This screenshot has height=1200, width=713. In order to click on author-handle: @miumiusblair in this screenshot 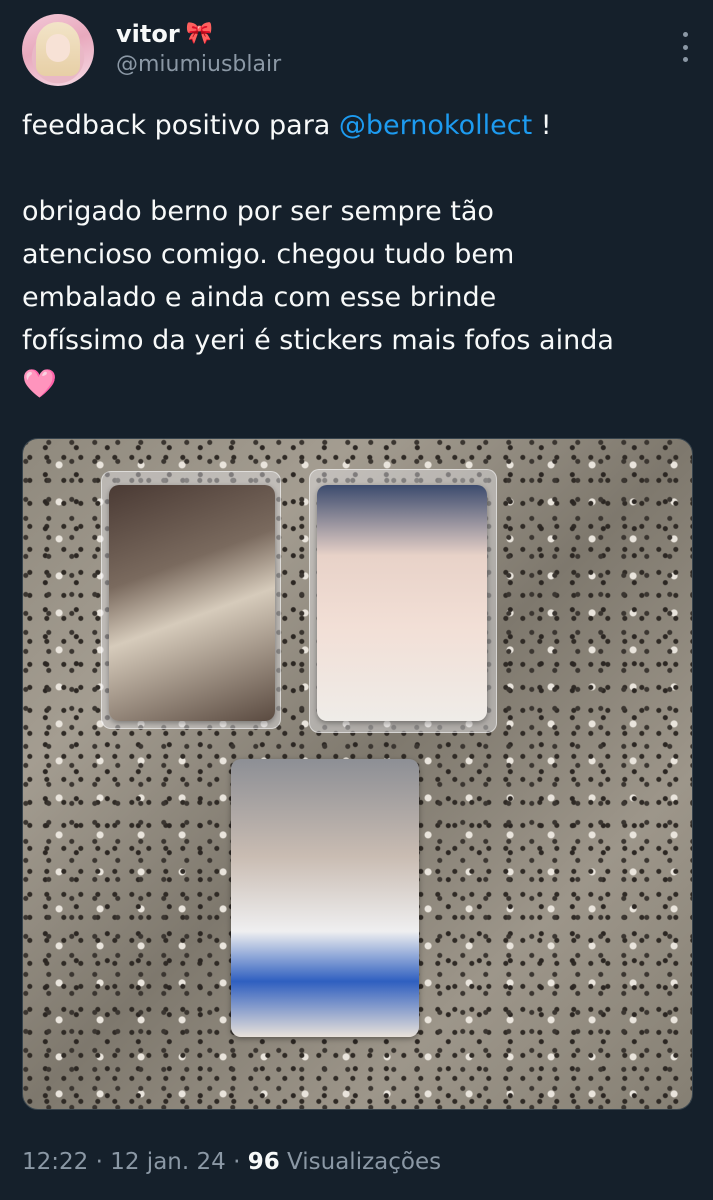, I will do `click(198, 65)`.